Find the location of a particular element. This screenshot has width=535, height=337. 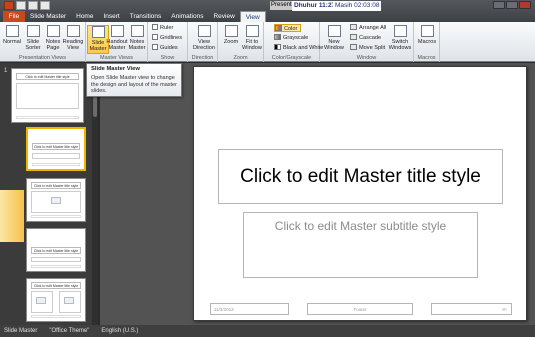

tab-review: Review is located at coordinates (223, 16).